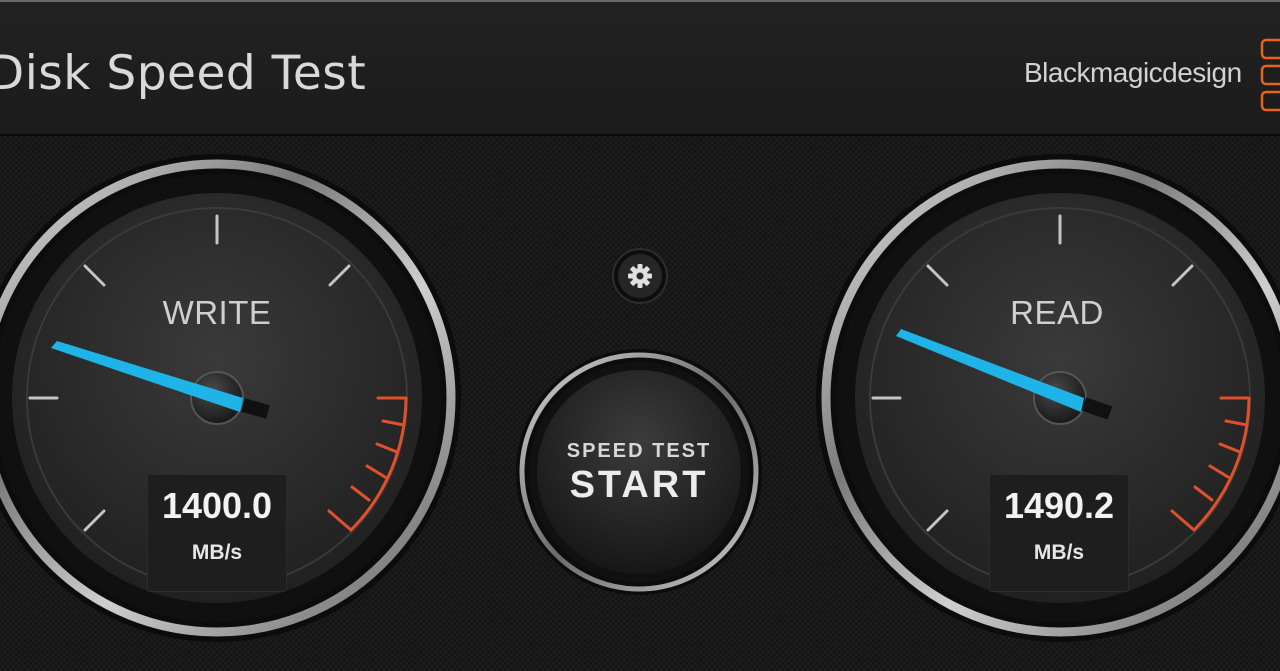 Image resolution: width=1280 pixels, height=671 pixels. I want to click on settings-button, so click(640, 276).